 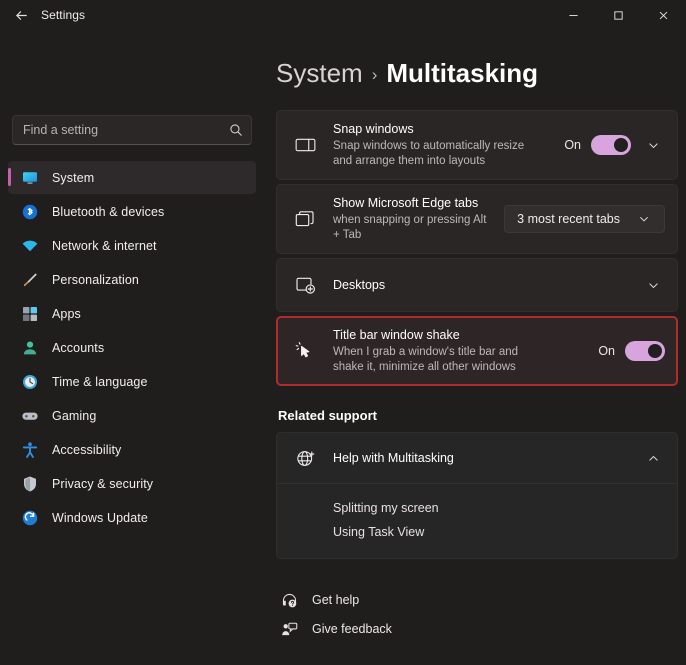 What do you see at coordinates (305, 285) in the screenshot?
I see `desktop-add-icon` at bounding box center [305, 285].